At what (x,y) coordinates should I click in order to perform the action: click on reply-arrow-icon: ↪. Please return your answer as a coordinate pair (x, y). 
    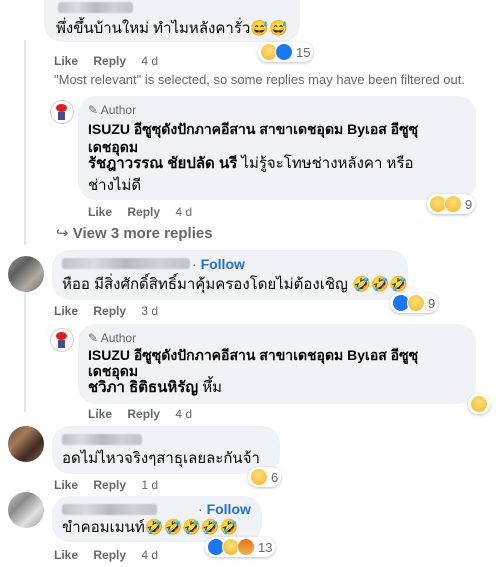
    Looking at the image, I should click on (62, 233).